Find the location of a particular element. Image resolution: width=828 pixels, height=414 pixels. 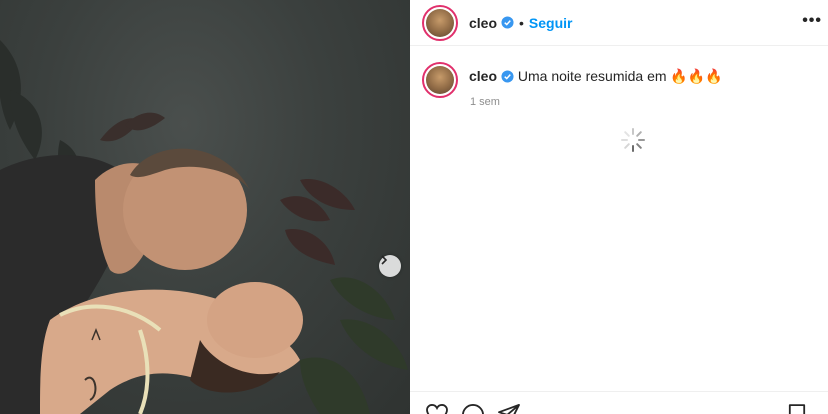

share-icon is located at coordinates (509, 409).